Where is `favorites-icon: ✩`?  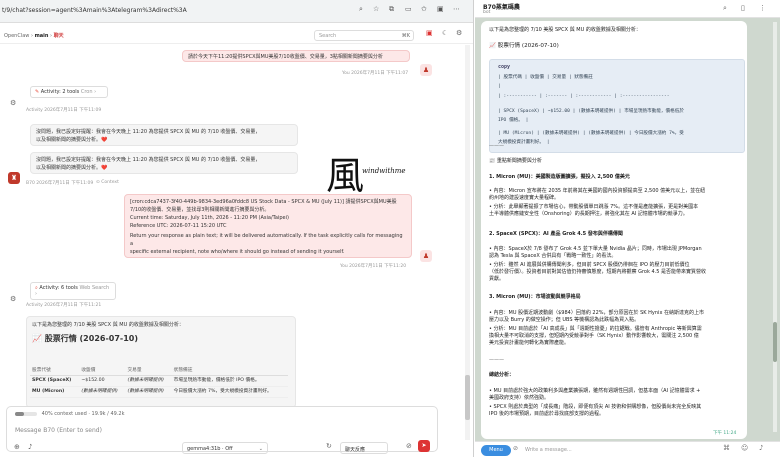 favorites-icon: ✩ is located at coordinates (424, 9).